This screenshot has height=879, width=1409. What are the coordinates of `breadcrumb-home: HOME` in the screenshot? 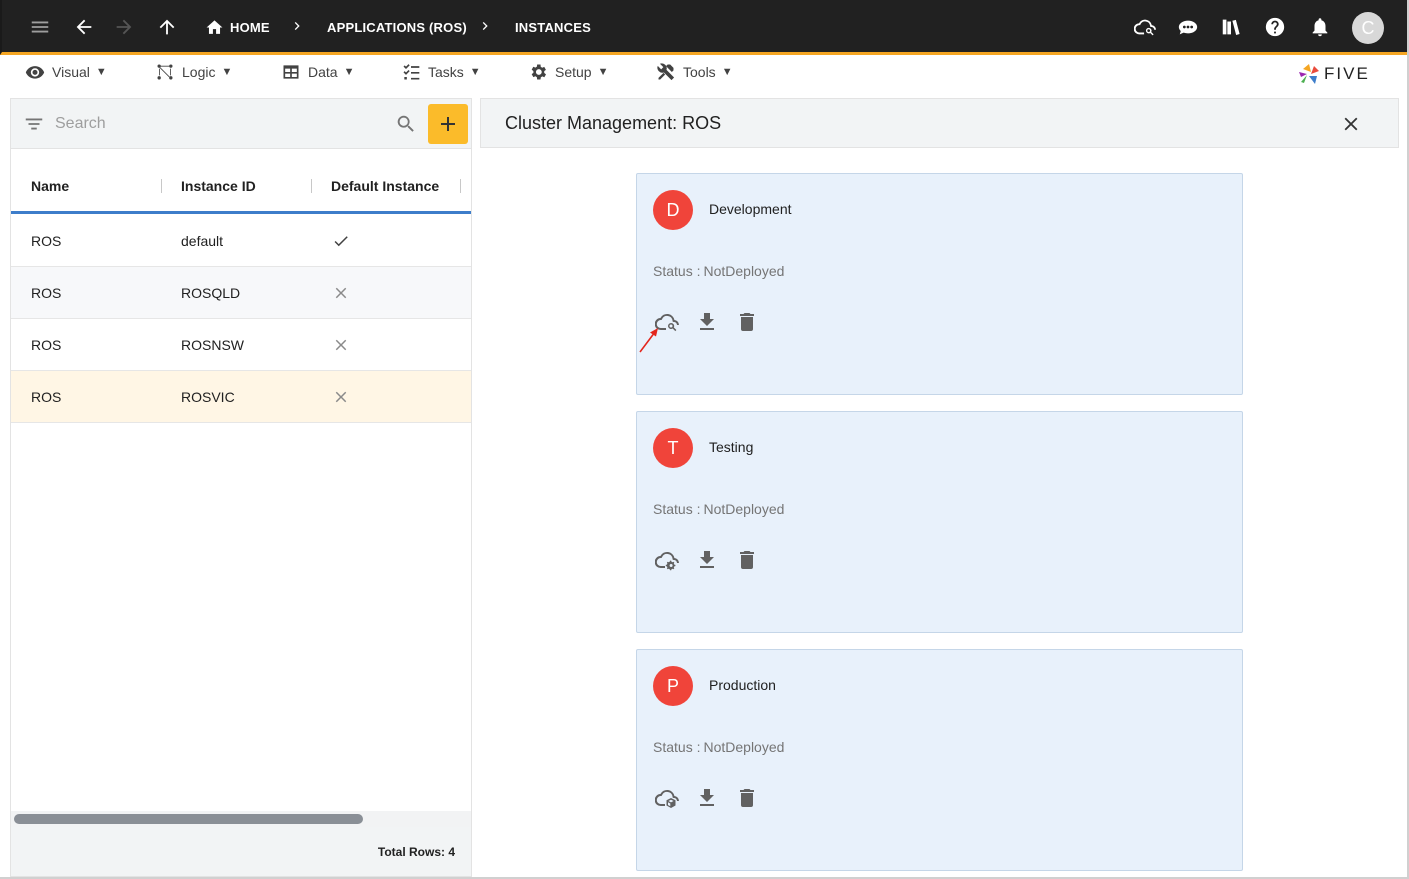 It's located at (237, 27).